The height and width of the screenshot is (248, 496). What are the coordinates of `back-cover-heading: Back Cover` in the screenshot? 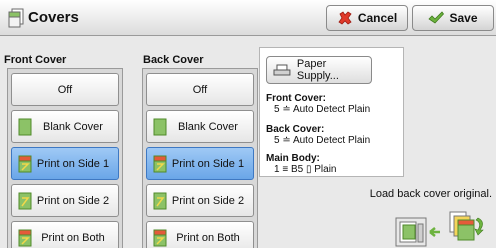 It's located at (173, 60).